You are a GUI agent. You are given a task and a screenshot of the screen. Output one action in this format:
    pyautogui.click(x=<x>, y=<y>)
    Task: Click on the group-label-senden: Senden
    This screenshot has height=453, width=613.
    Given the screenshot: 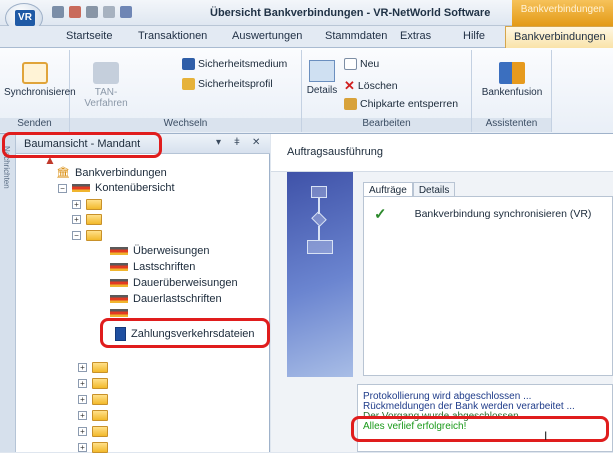 What is the action you would take?
    pyautogui.click(x=34, y=125)
    